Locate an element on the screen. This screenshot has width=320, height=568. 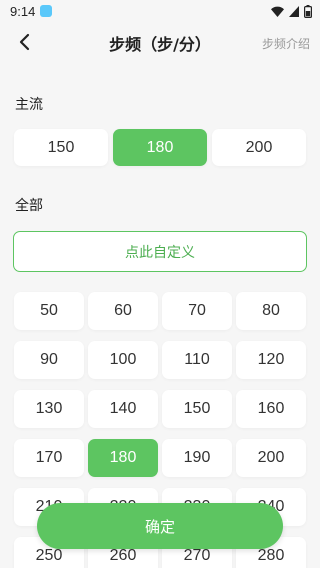
cadence-intro-link: 步频介绍 is located at coordinates (286, 43).